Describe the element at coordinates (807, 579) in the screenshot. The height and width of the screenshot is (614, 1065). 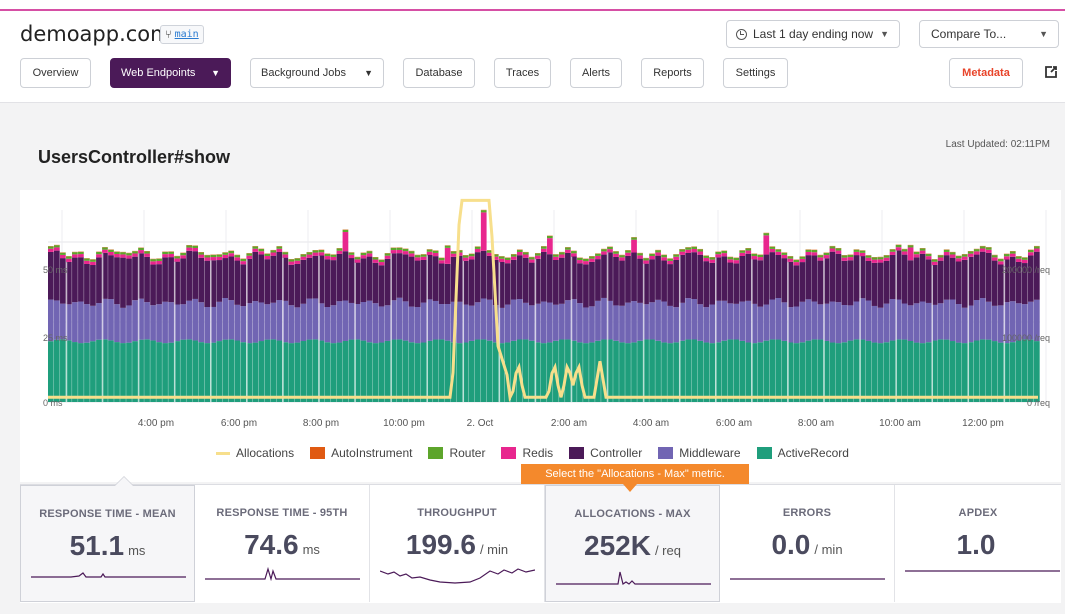
I see `sparkline` at that location.